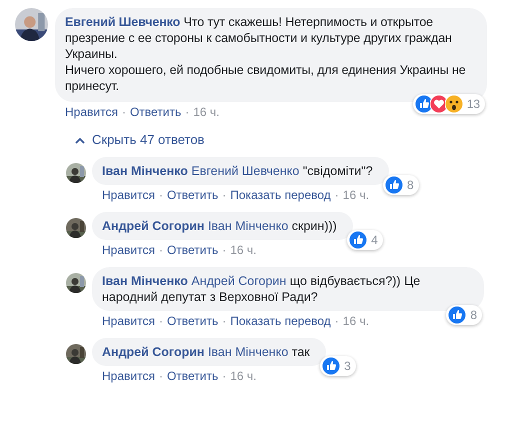  I want to click on mention-link: Андрей Согорин, so click(238, 281).